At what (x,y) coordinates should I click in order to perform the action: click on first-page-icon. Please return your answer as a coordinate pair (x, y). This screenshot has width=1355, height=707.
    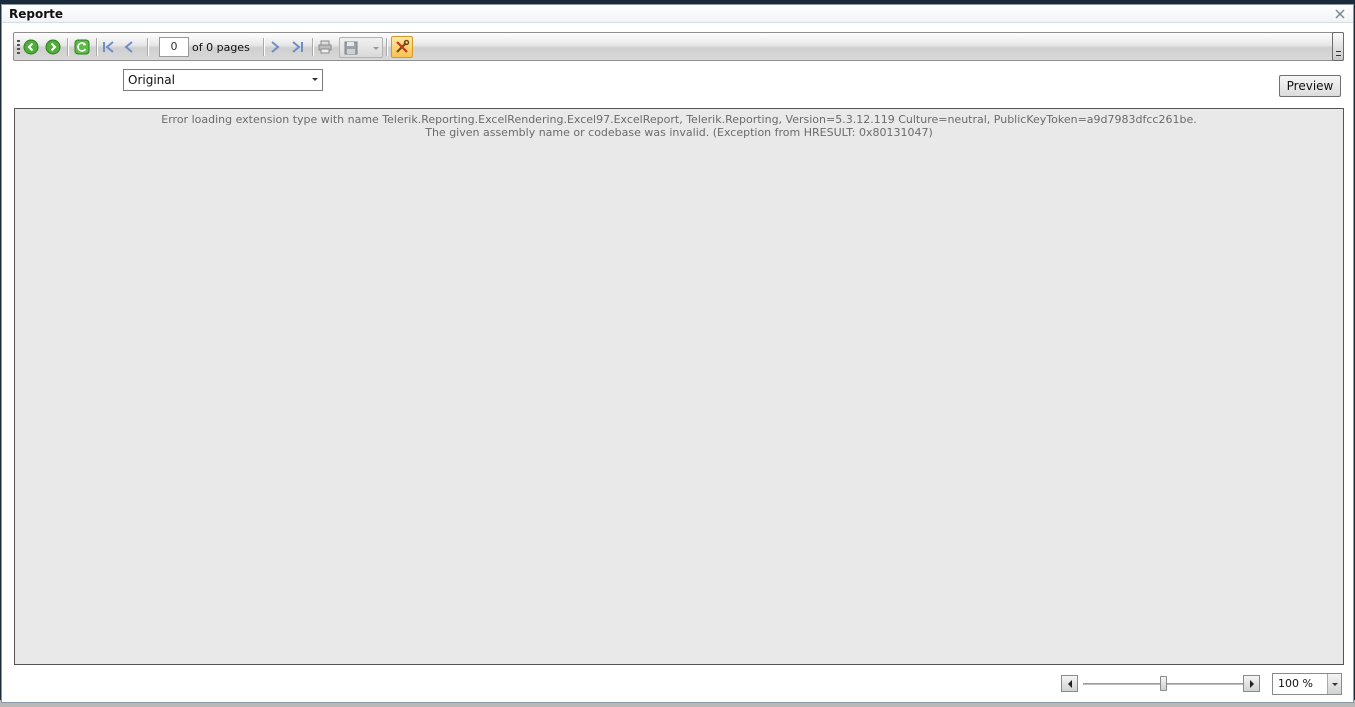
    Looking at the image, I should click on (108, 47).